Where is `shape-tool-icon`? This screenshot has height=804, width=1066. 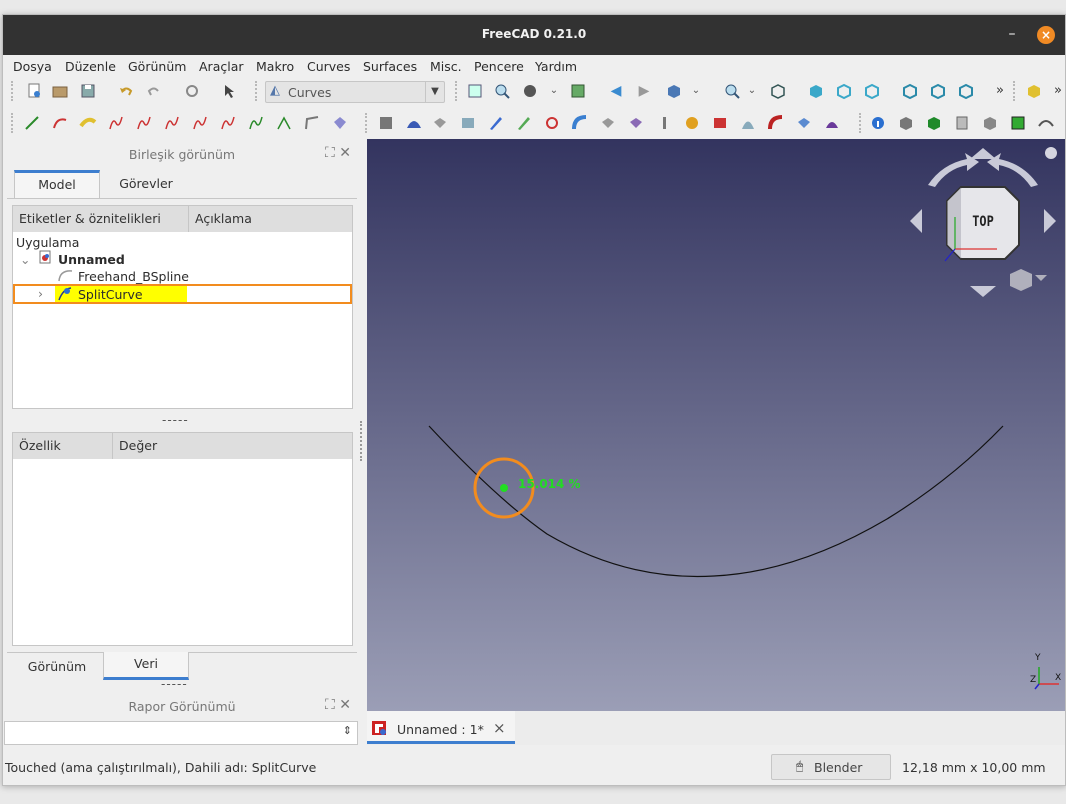 shape-tool-icon is located at coordinates (340, 123).